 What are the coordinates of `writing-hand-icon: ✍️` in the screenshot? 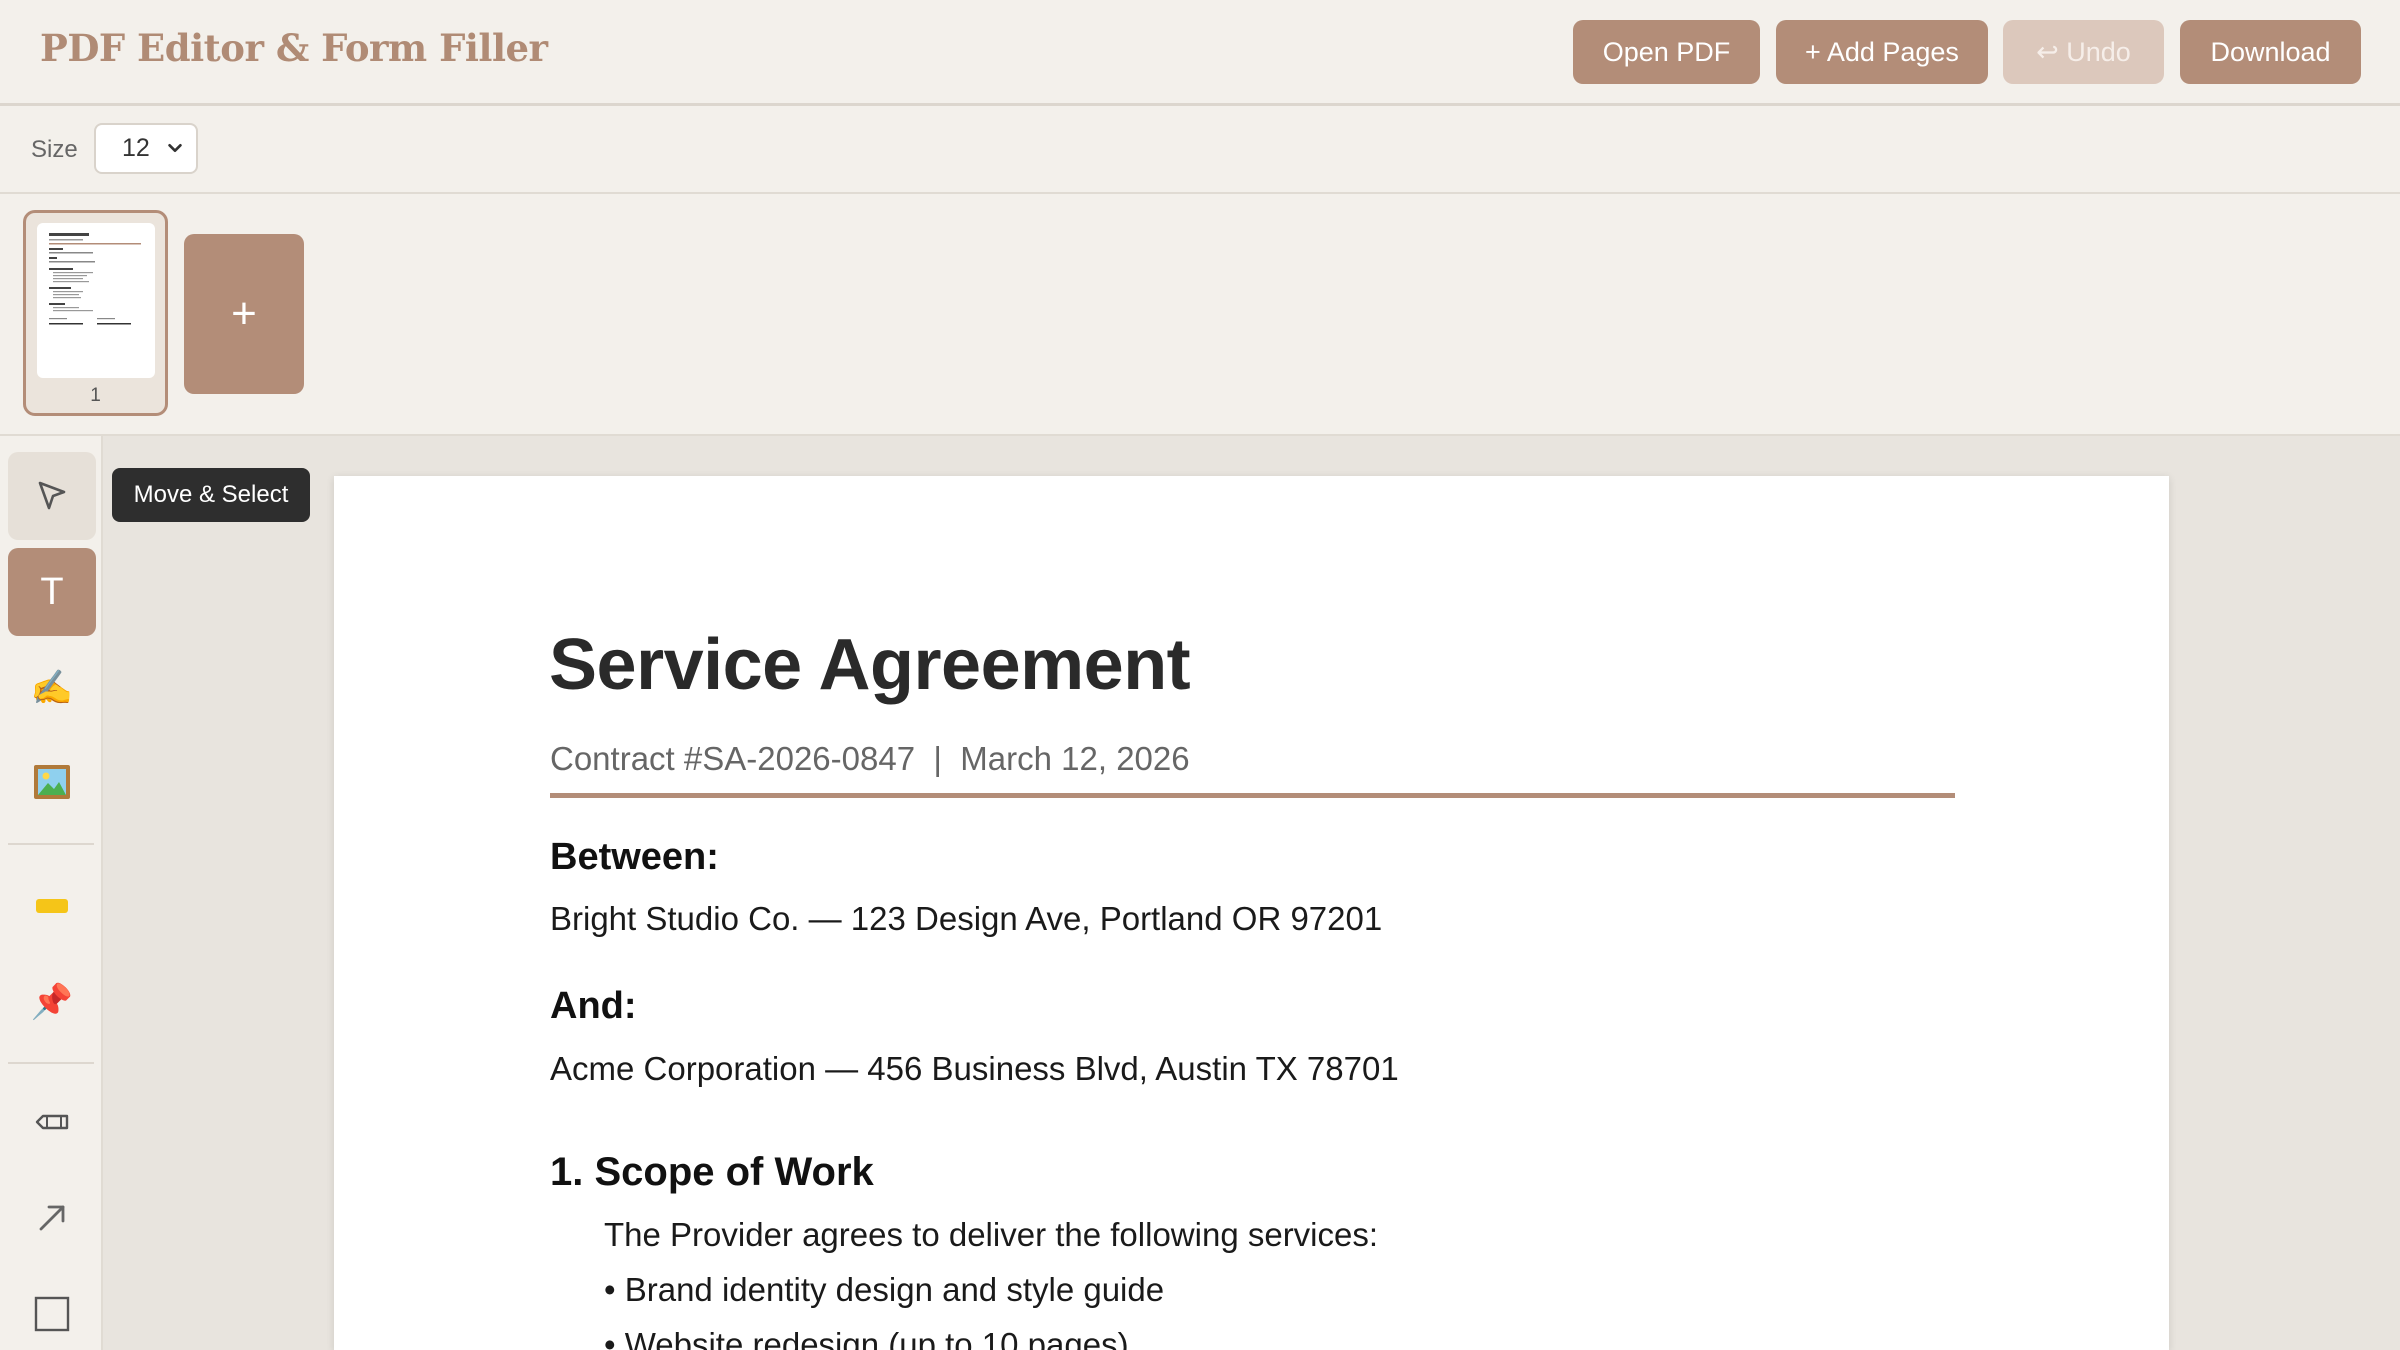 It's located at (52, 688).